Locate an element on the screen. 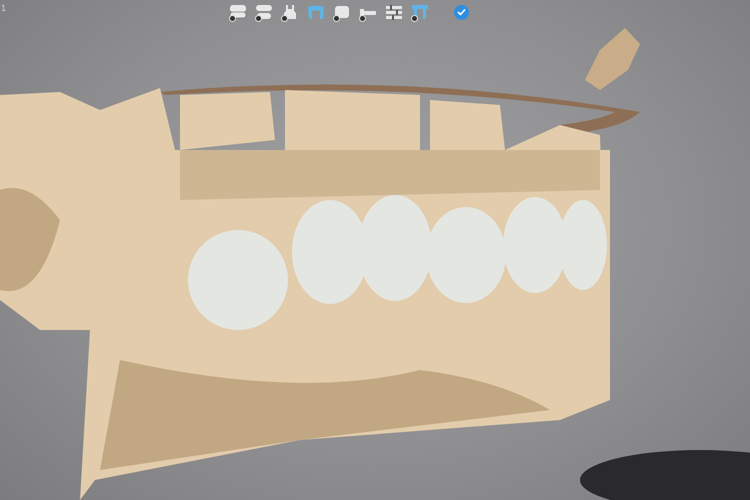 The image size is (750, 500). sliders-icon is located at coordinates (394, 12).